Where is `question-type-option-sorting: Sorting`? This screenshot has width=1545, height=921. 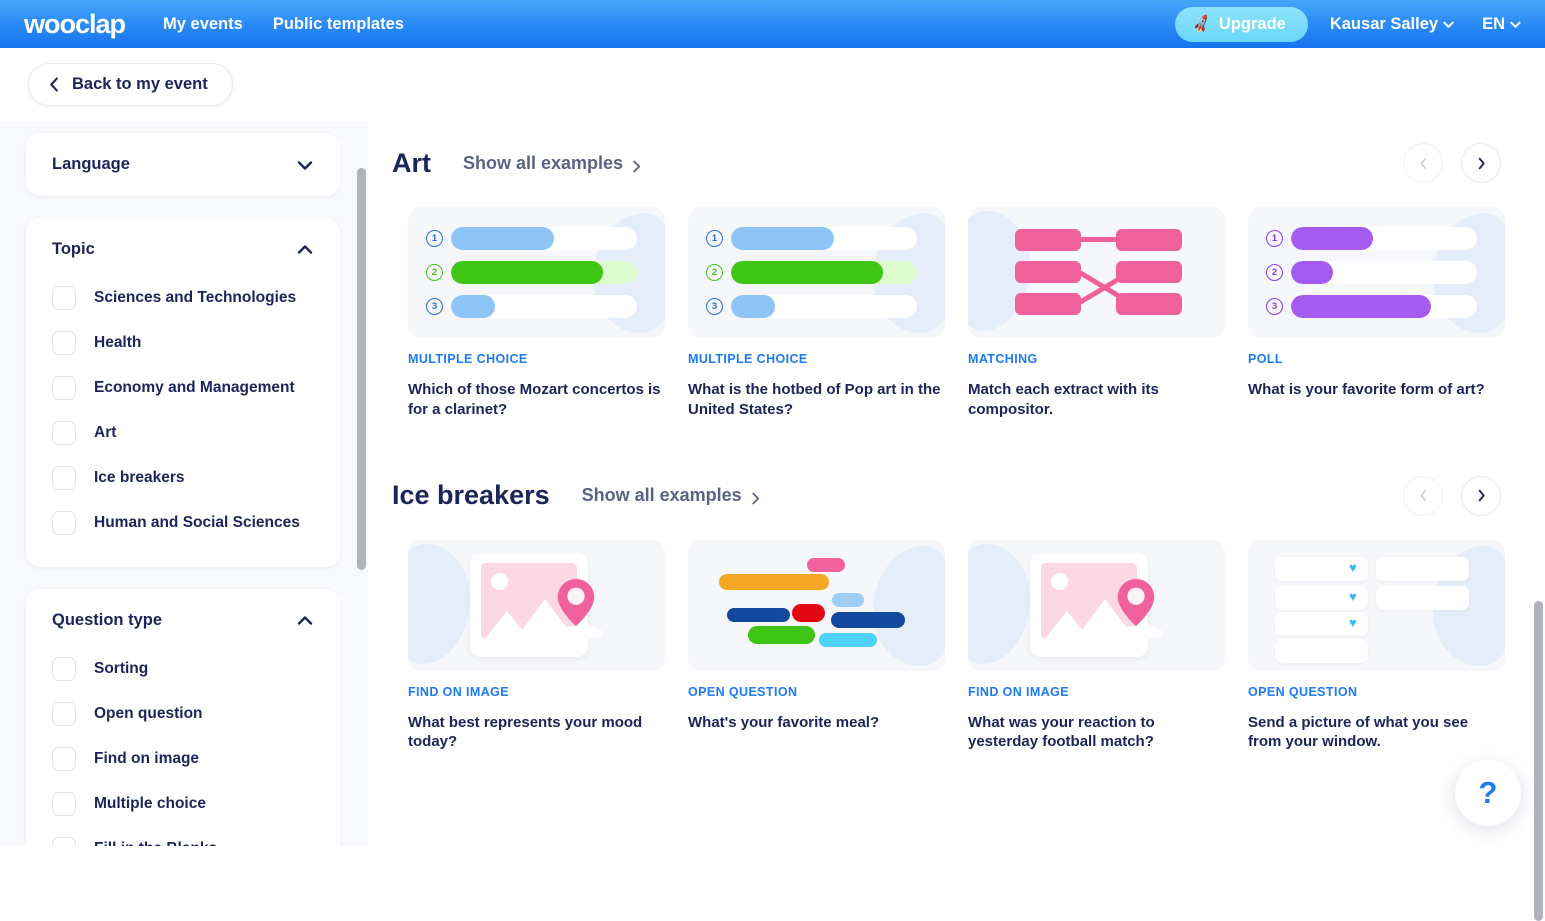
question-type-option-sorting: Sorting is located at coordinates (183, 668).